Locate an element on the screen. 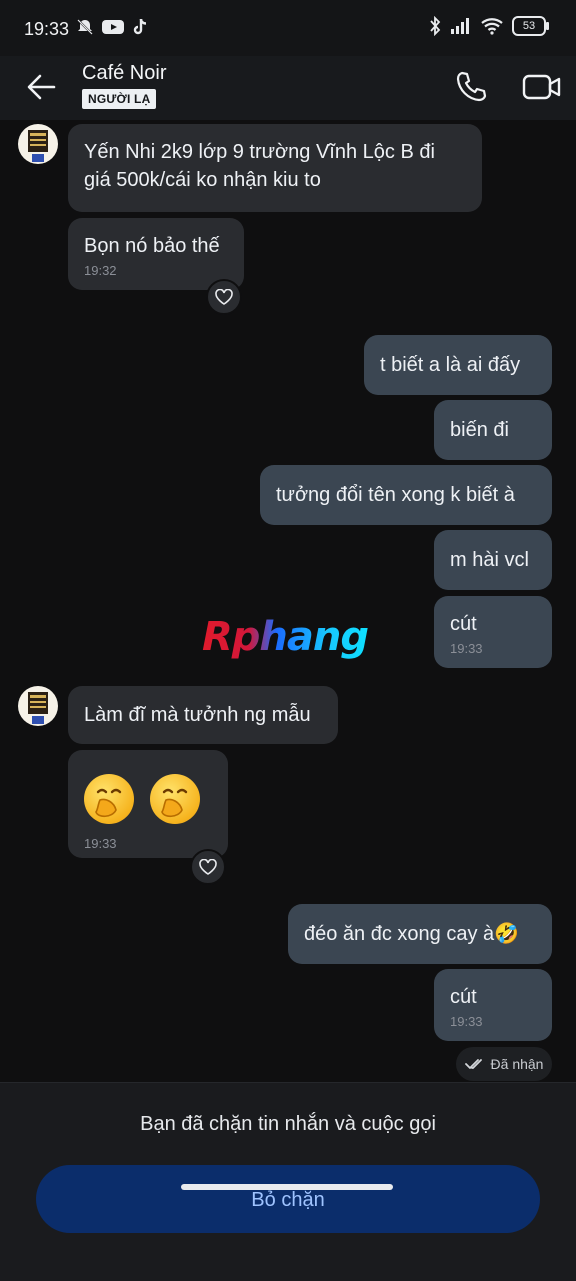 The height and width of the screenshot is (1281, 576). delivery-status-label: Đã nhận is located at coordinates (517, 1064).